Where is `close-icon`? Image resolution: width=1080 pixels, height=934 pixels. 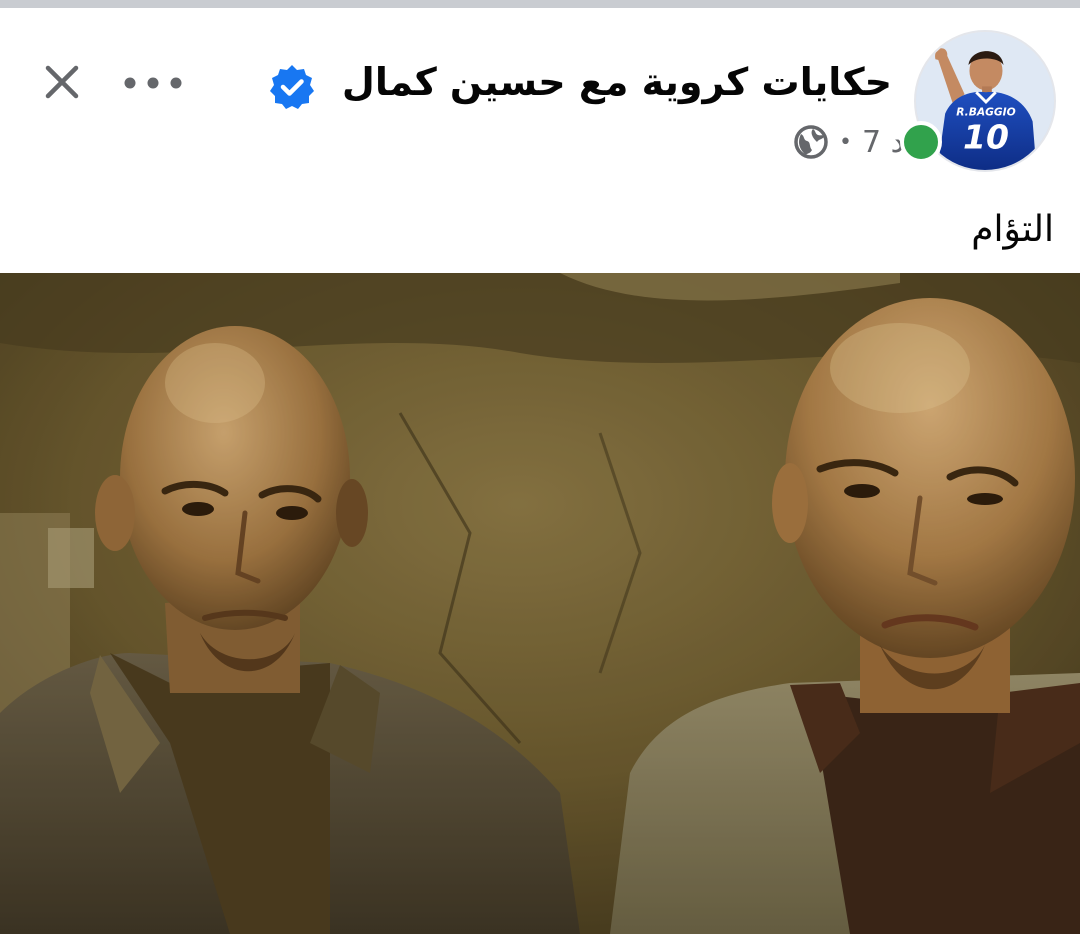
close-icon is located at coordinates (62, 82).